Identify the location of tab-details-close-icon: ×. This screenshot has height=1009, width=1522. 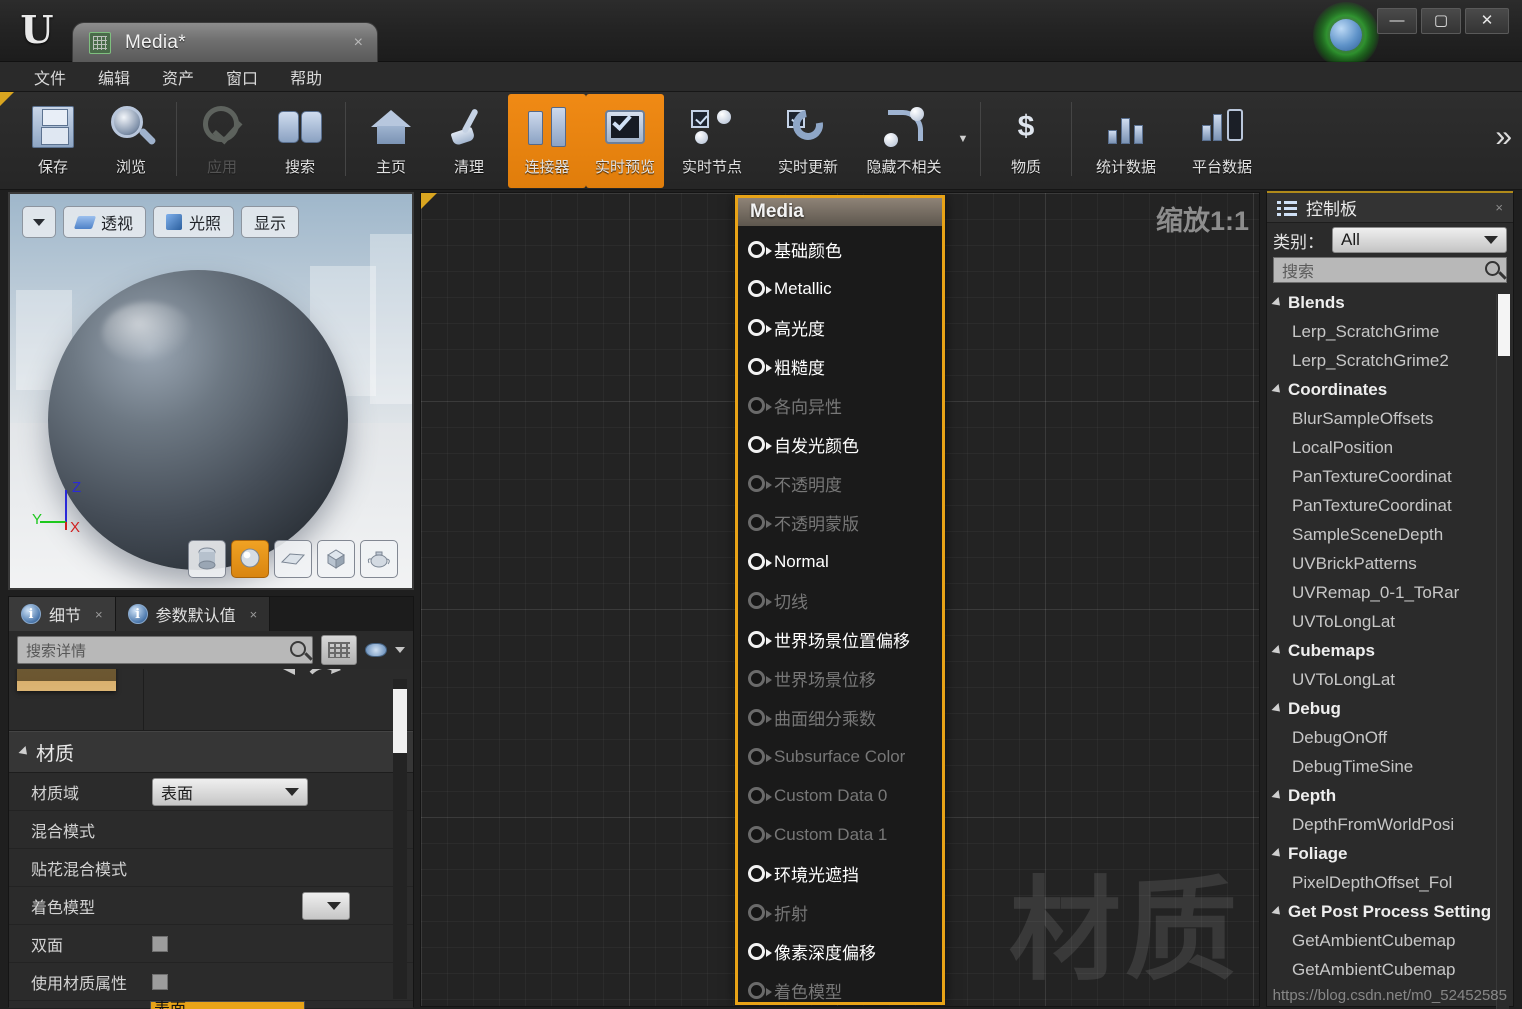
(99, 614).